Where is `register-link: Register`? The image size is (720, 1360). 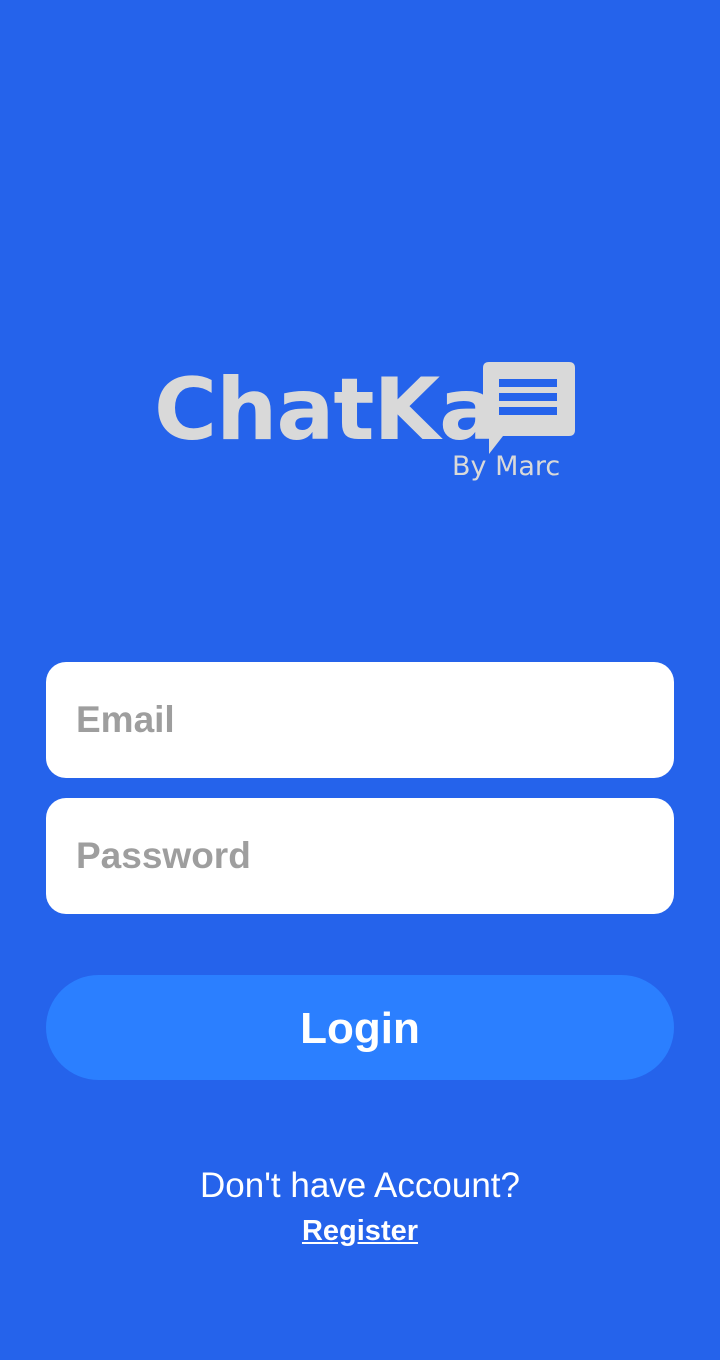 register-link: Register is located at coordinates (360, 1231).